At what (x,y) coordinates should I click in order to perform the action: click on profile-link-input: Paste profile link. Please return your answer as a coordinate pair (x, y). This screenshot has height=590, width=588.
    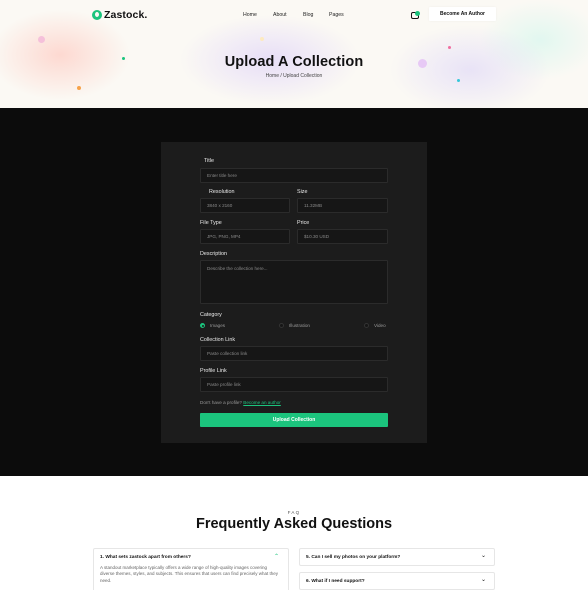
    Looking at the image, I should click on (294, 384).